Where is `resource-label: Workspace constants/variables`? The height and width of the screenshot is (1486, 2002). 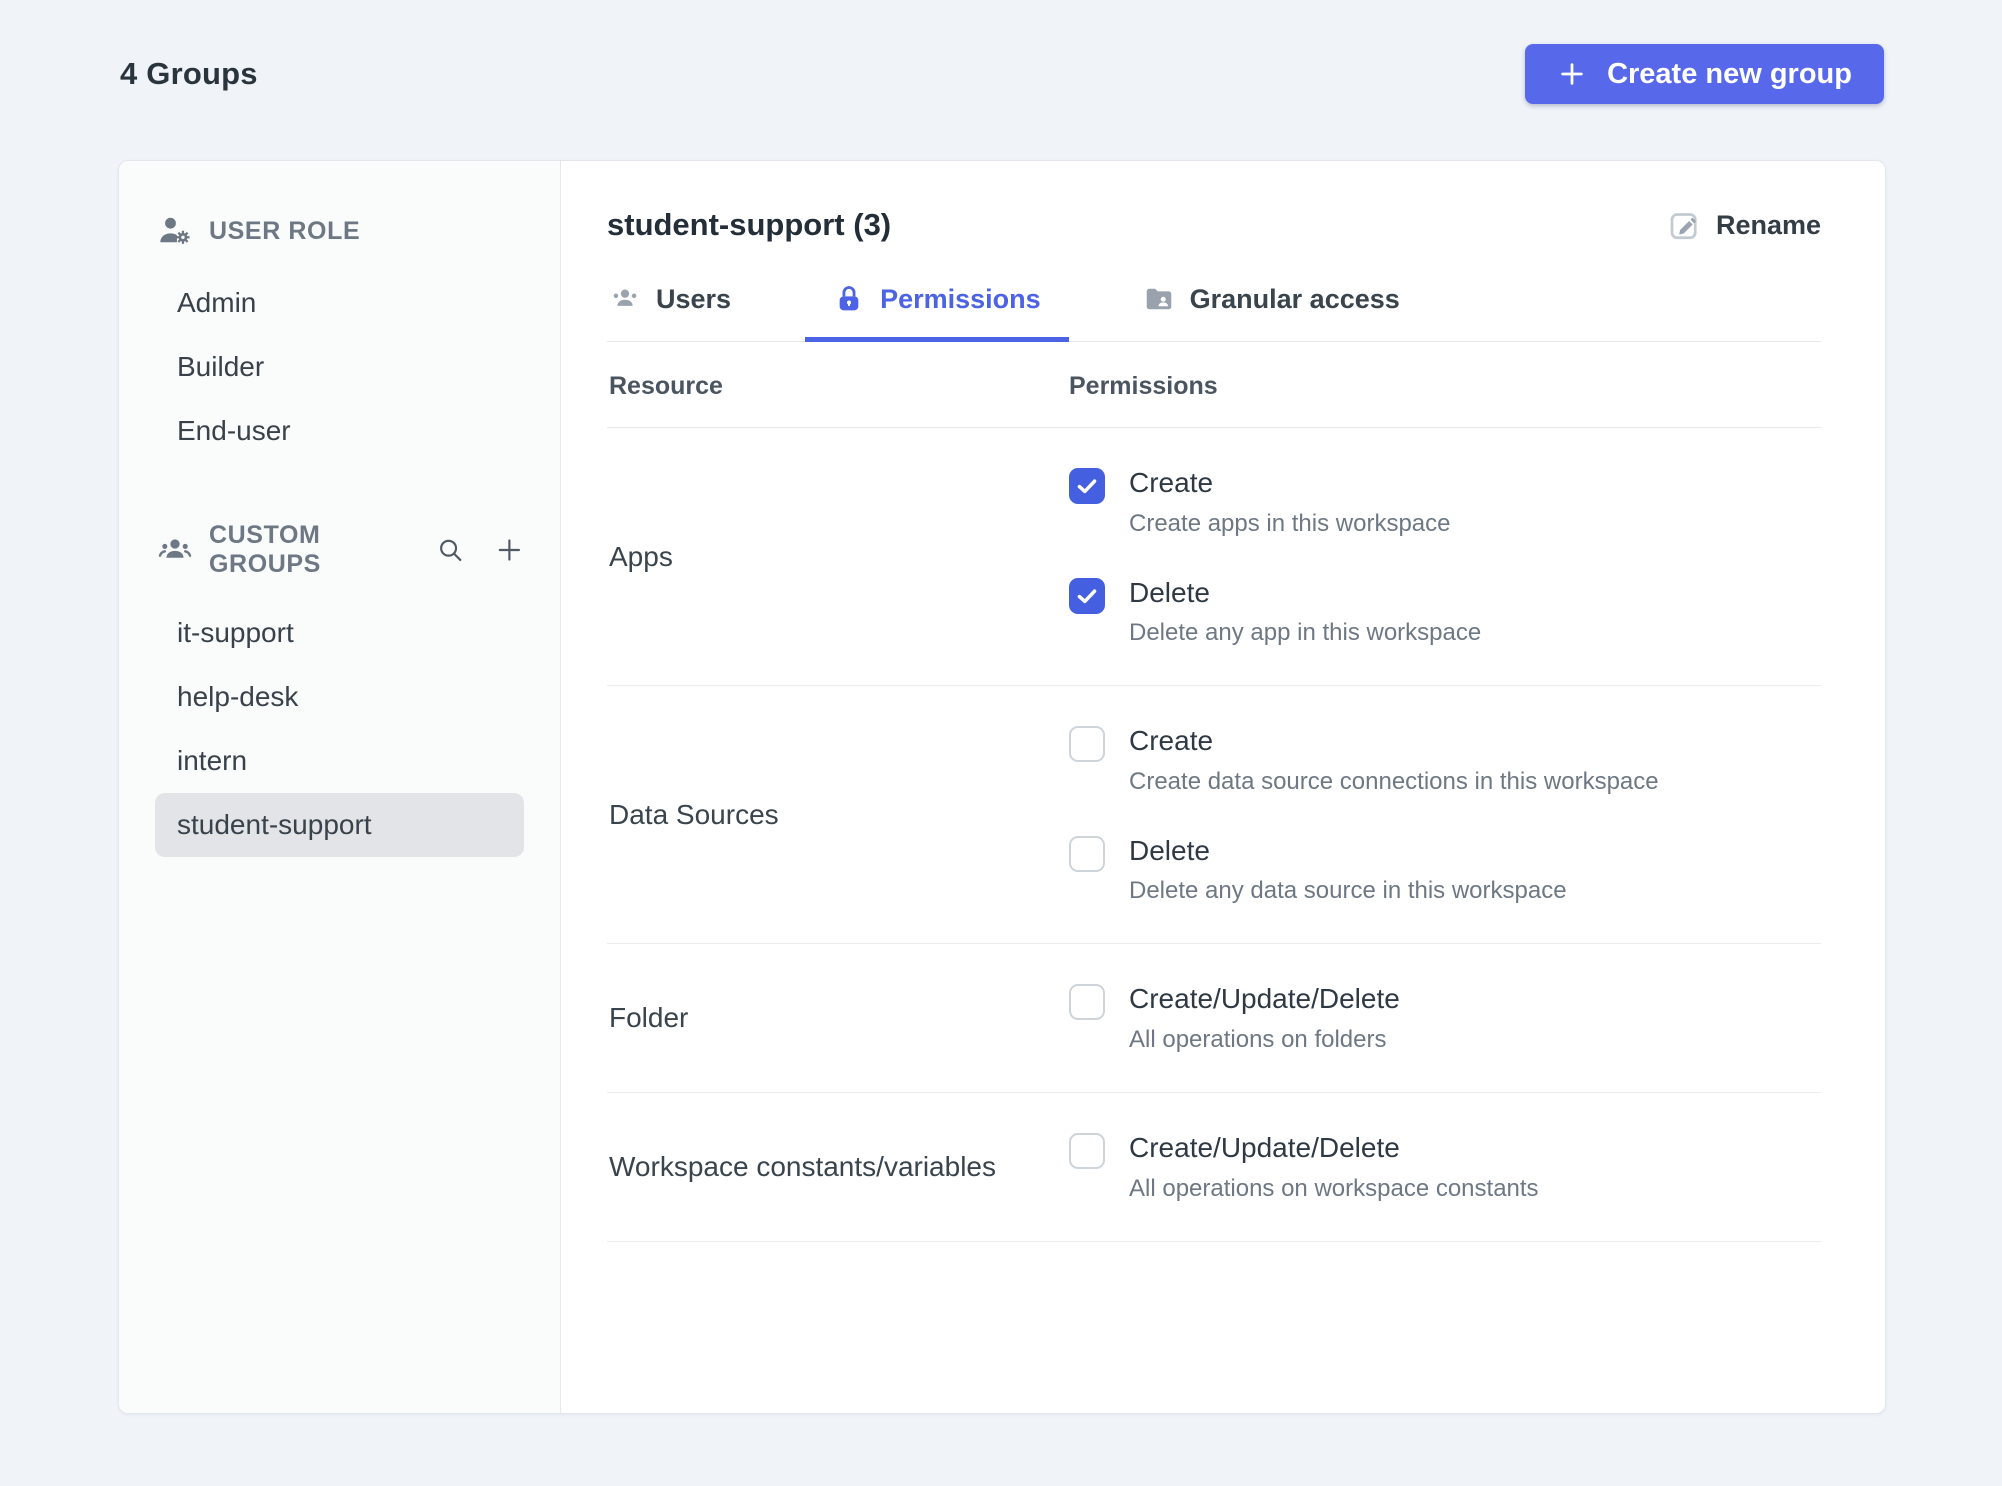 resource-label: Workspace constants/variables is located at coordinates (802, 1166).